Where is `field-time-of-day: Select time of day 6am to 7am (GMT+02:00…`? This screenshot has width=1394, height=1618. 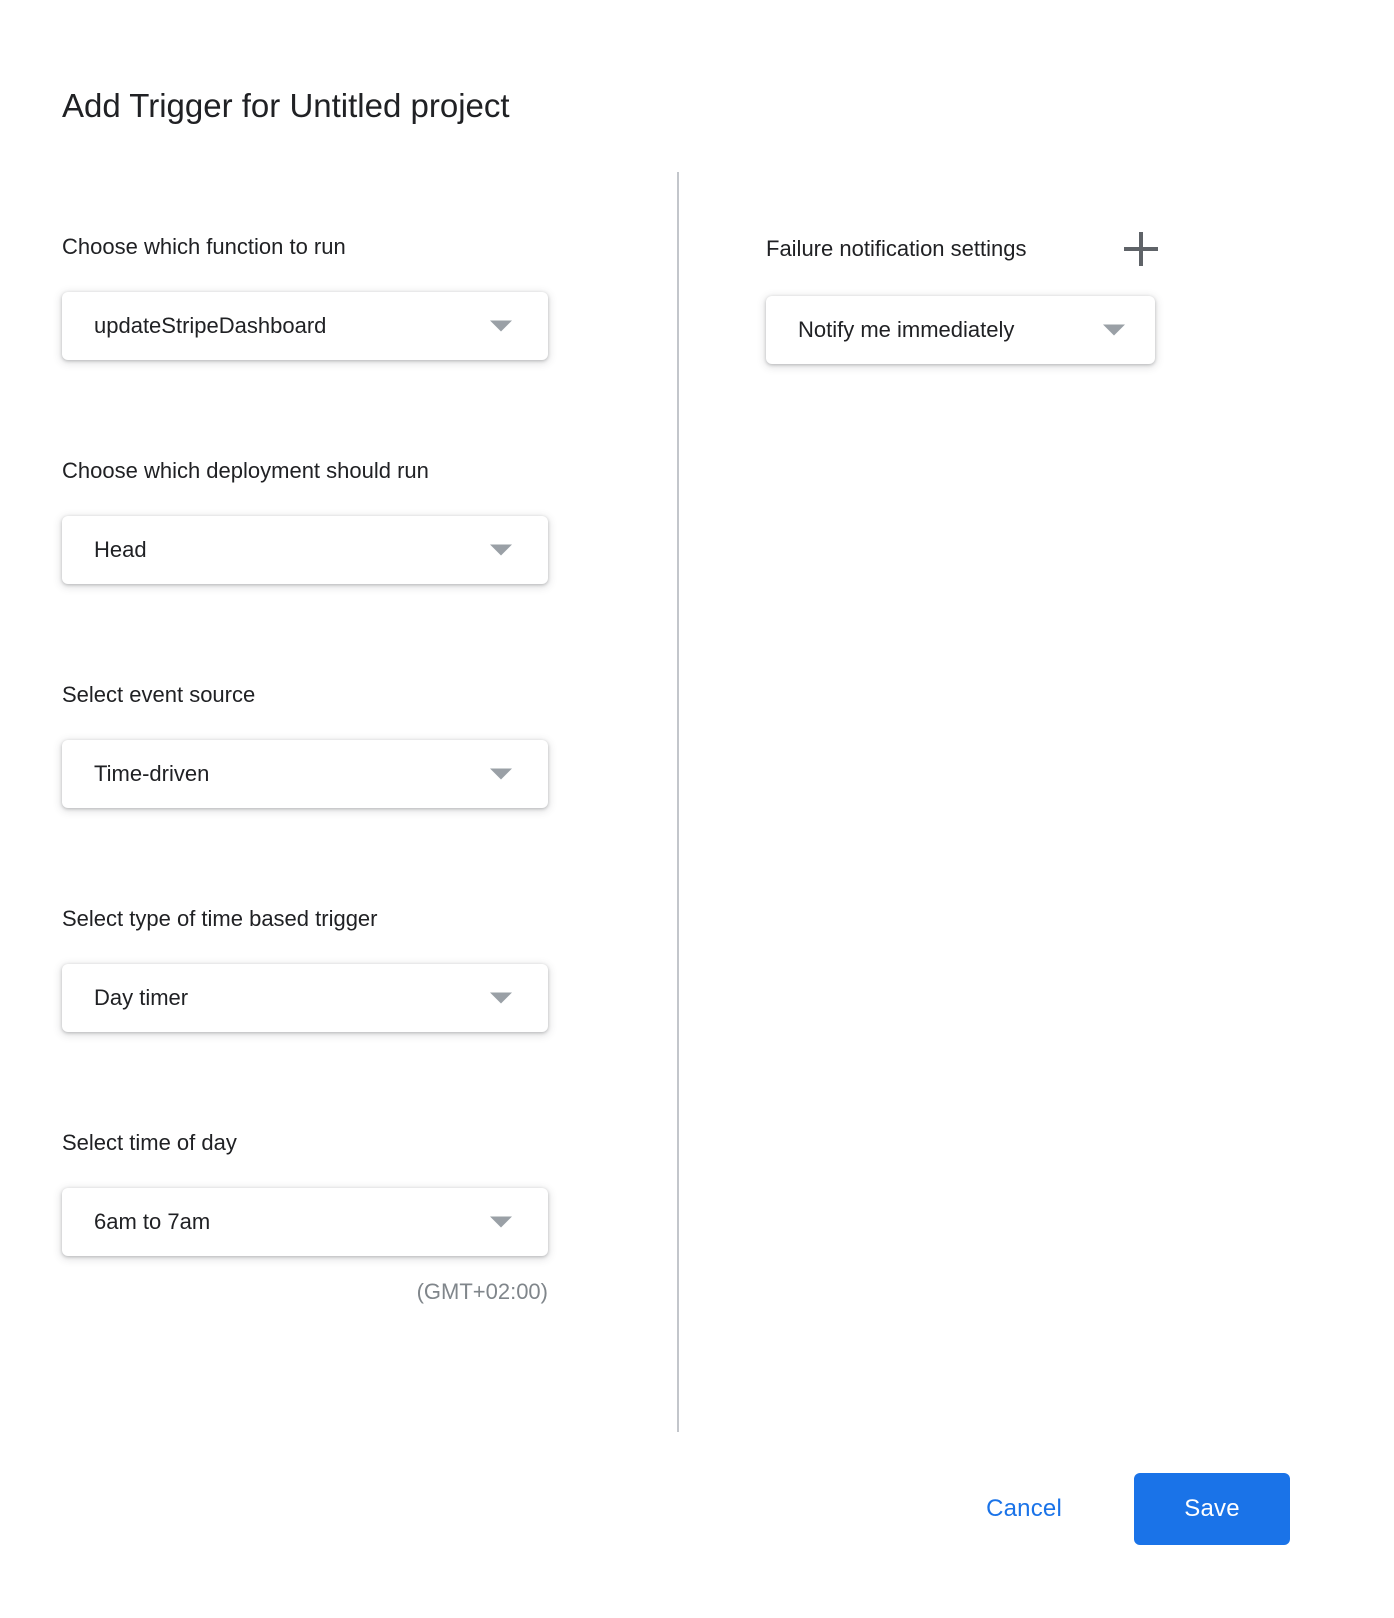 field-time-of-day: Select time of day 6am to 7am (GMT+02:00… is located at coordinates (312, 1217).